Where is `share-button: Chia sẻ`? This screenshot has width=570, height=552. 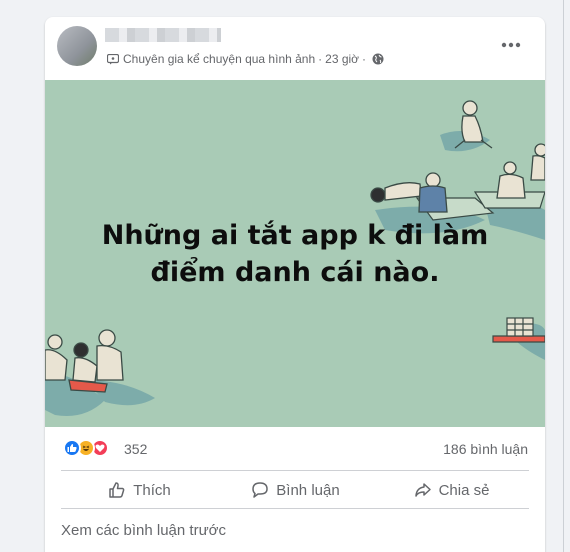 share-button: Chia sẻ is located at coordinates (451, 490).